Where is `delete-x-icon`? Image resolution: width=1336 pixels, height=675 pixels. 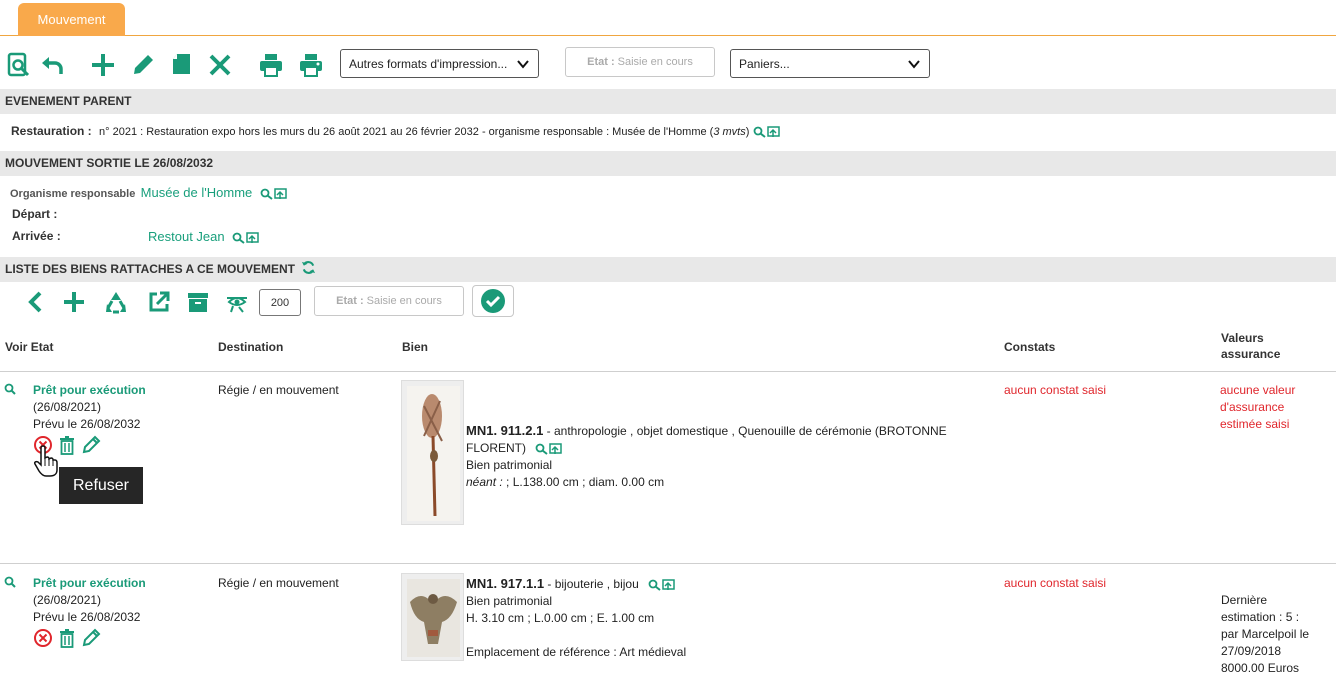
delete-x-icon is located at coordinates (220, 65).